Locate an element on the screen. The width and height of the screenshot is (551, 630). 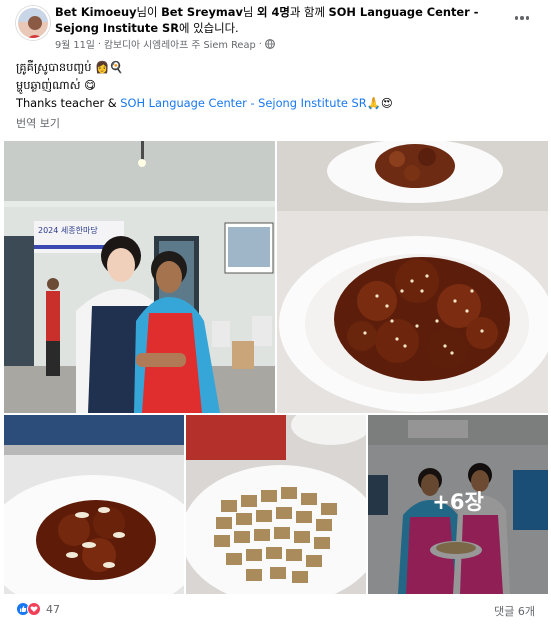
reaction-count: 47 is located at coordinates (53, 609).